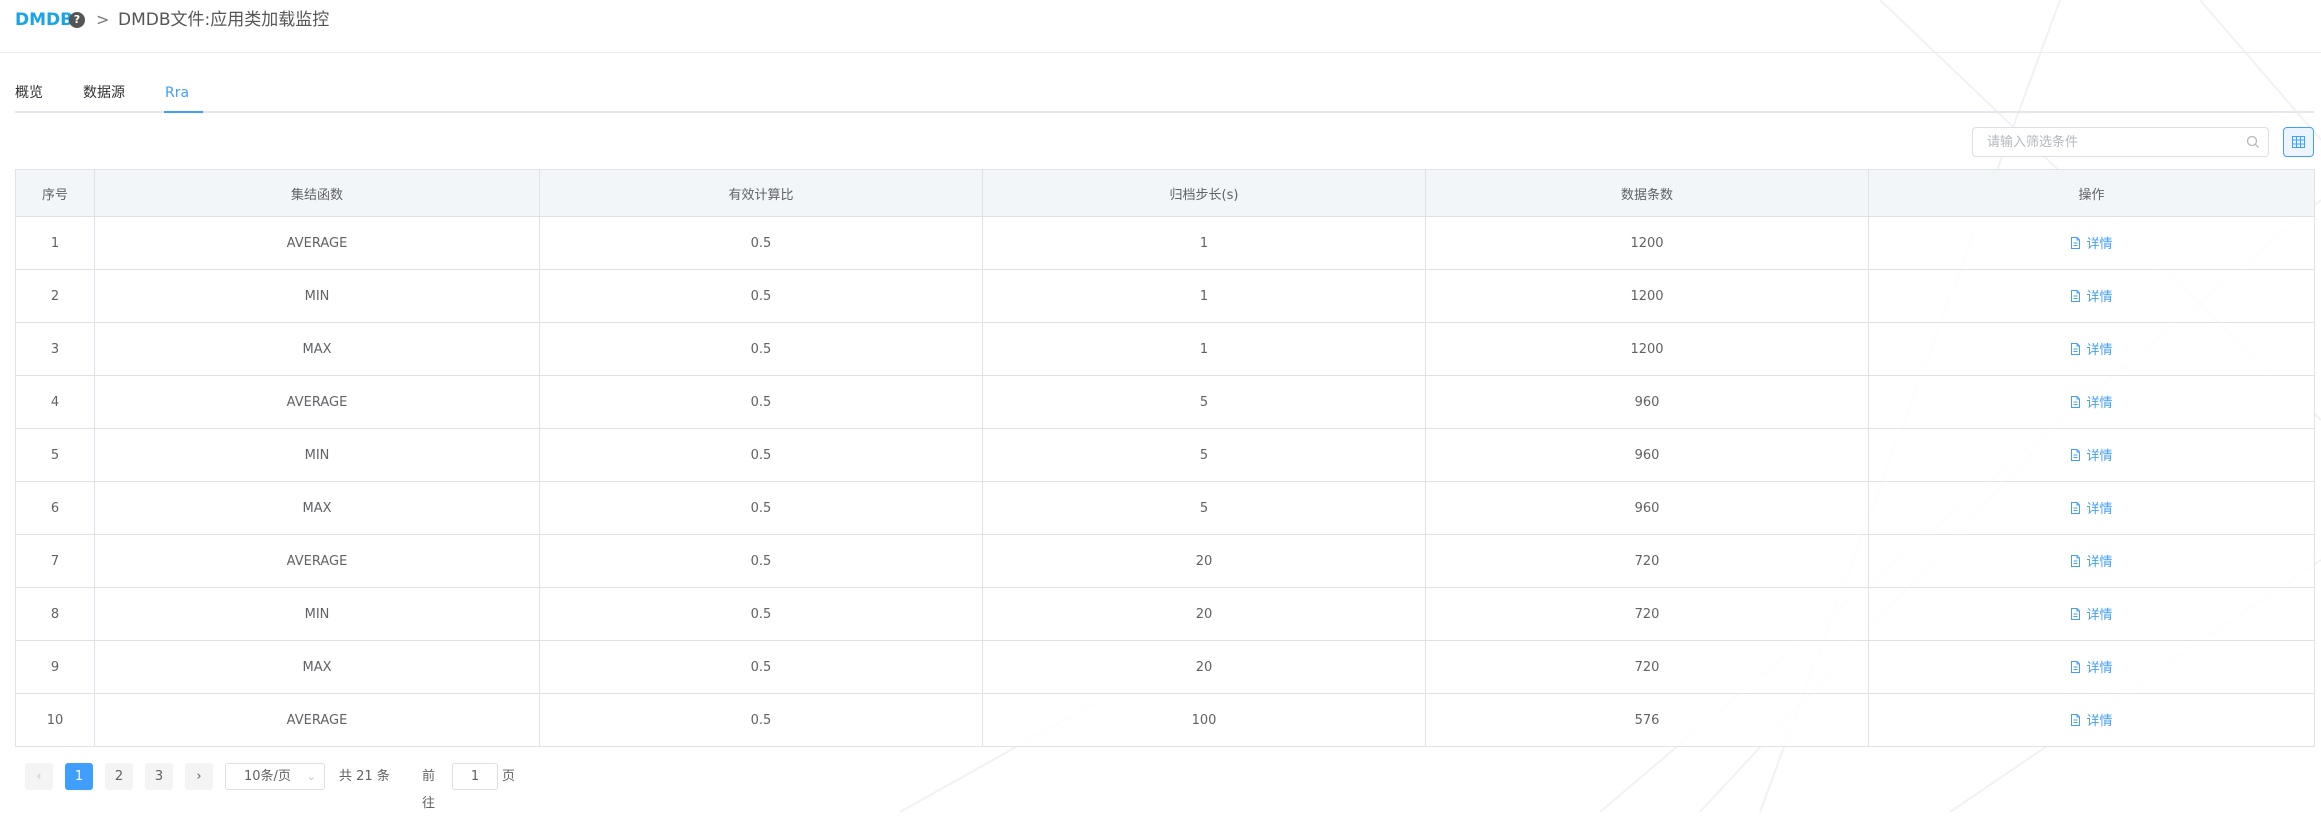 This screenshot has width=2321, height=817. I want to click on filter-search-box, so click(2120, 142).